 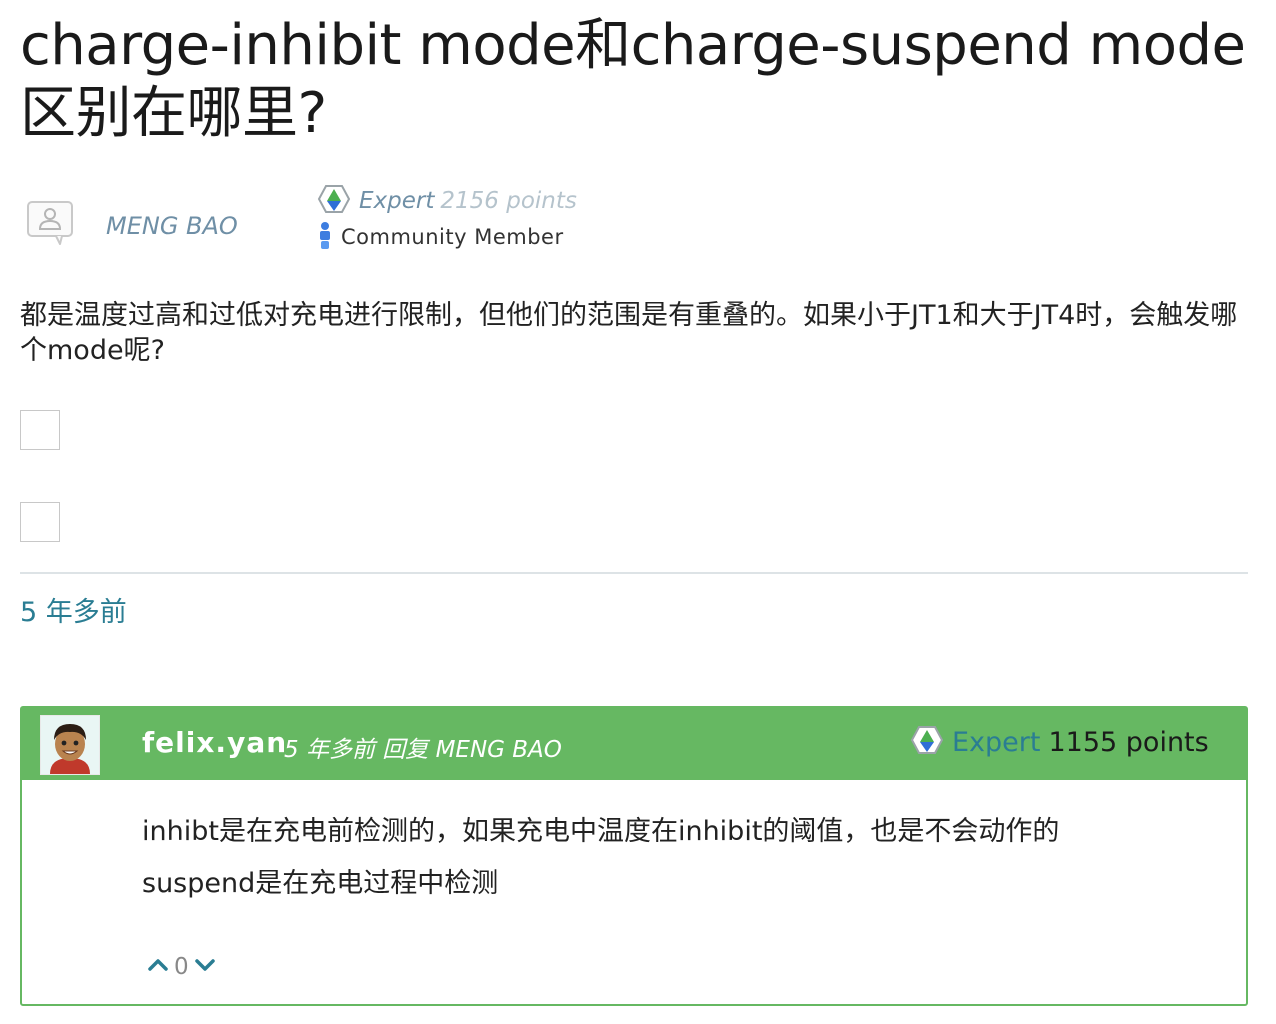 I want to click on author-rank: Expert 2156 points, so click(x=447, y=201).